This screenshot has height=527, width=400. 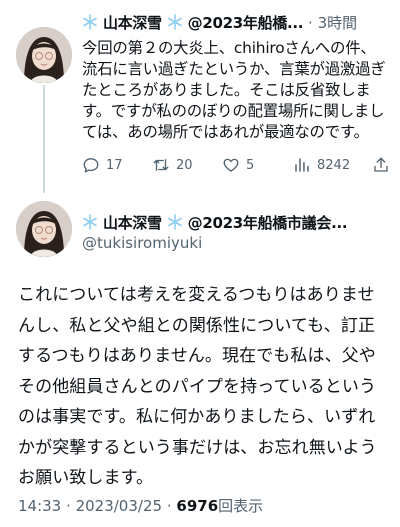 I want to click on main-tweet-date: 2023/03/25, so click(x=119, y=506).